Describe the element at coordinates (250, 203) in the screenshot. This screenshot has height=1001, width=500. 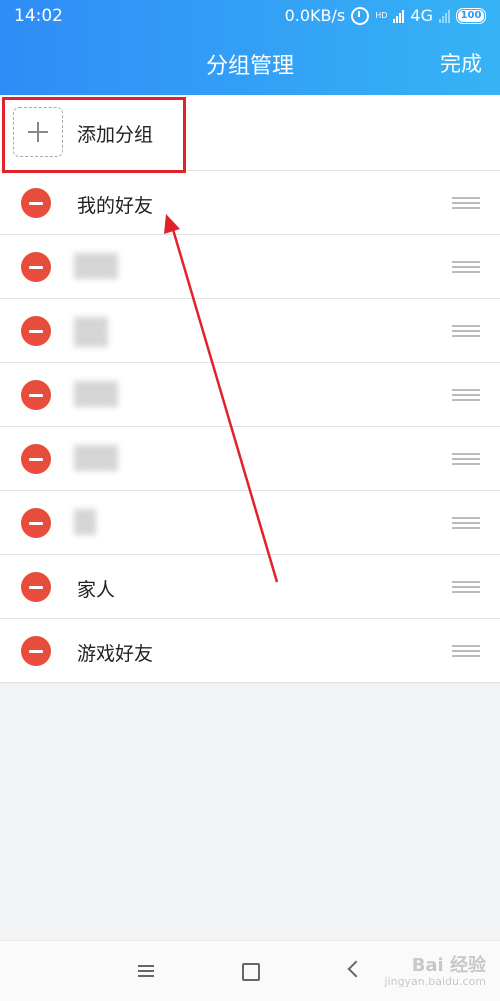
I see `group-row: 我的好友` at that location.